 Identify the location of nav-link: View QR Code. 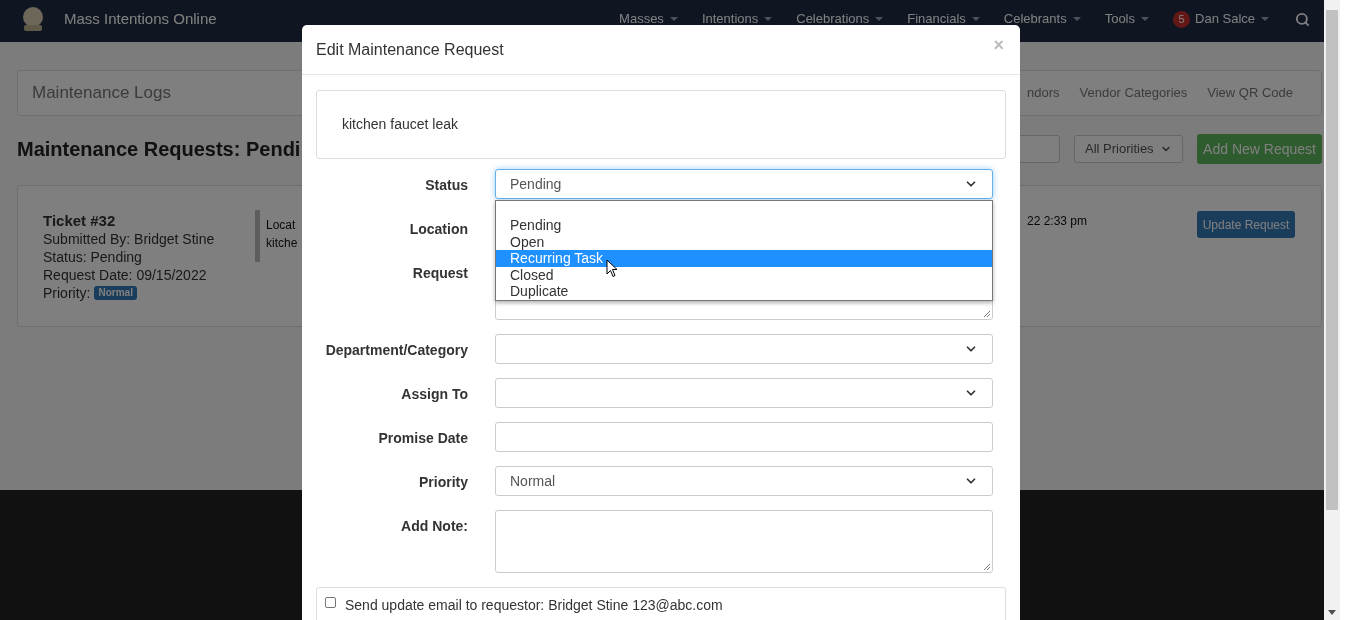
(1250, 93).